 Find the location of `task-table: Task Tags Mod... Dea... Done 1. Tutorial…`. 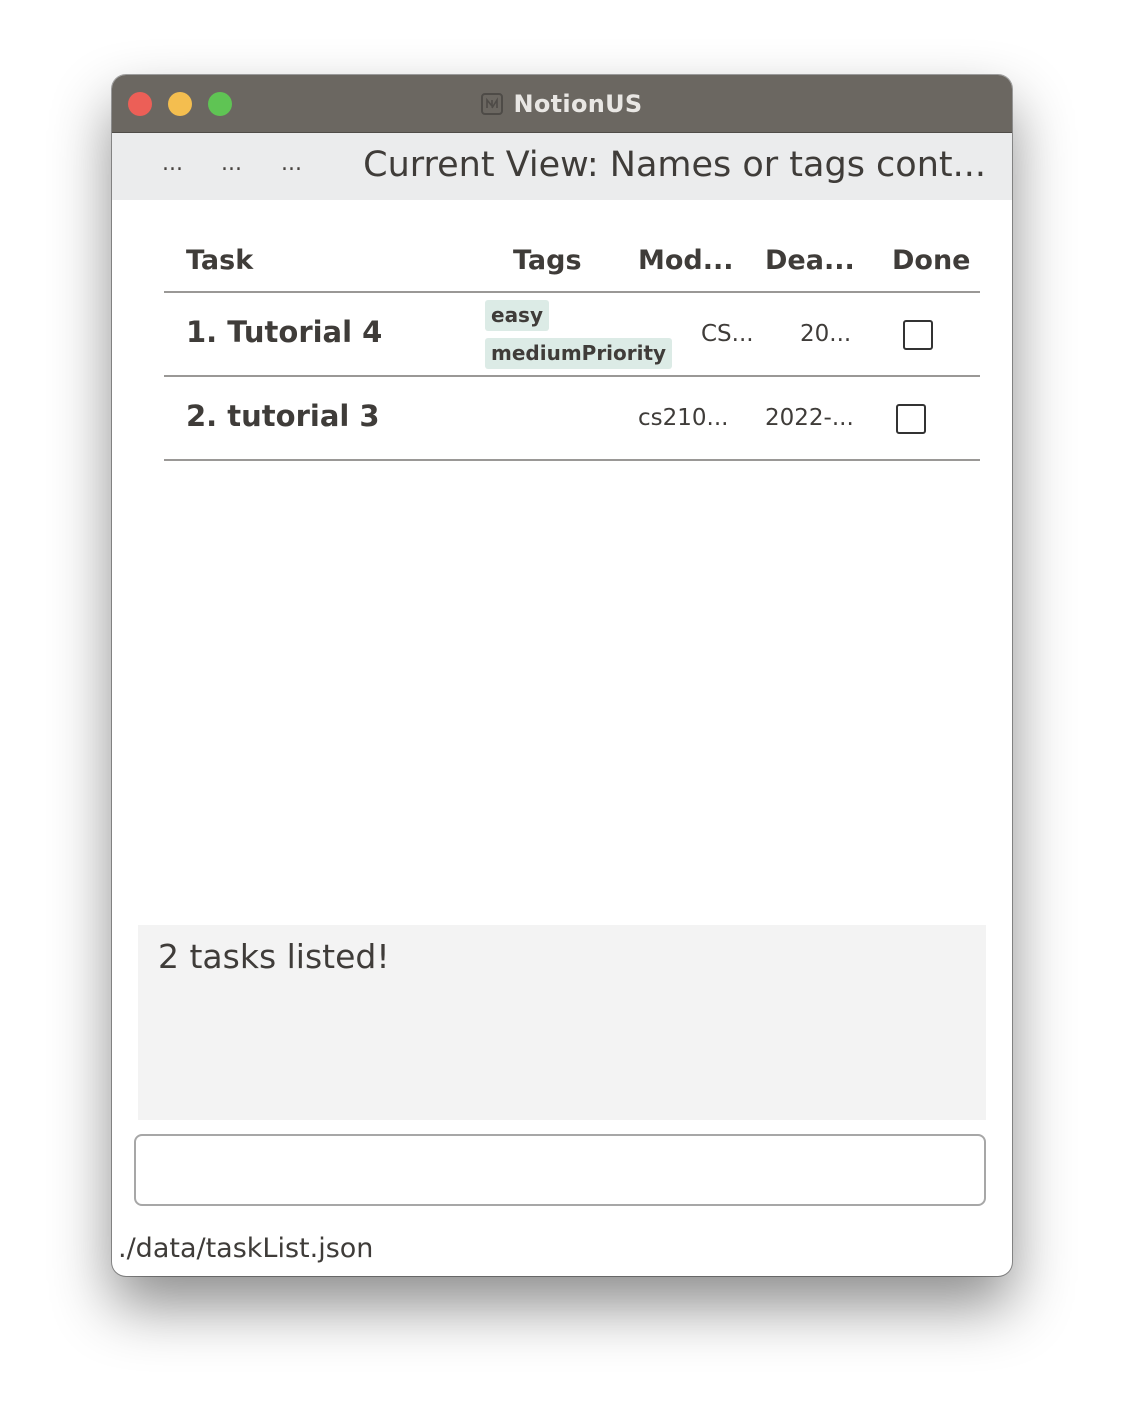

task-table: Task Tags Mod... Dea... Done 1. Tutorial… is located at coordinates (572, 348).